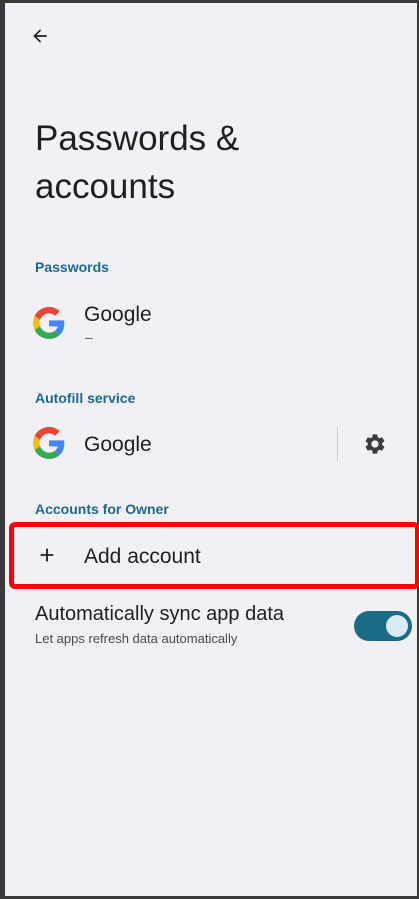 The width and height of the screenshot is (419, 899). Describe the element at coordinates (214, 555) in the screenshot. I see `highlight-box` at that location.